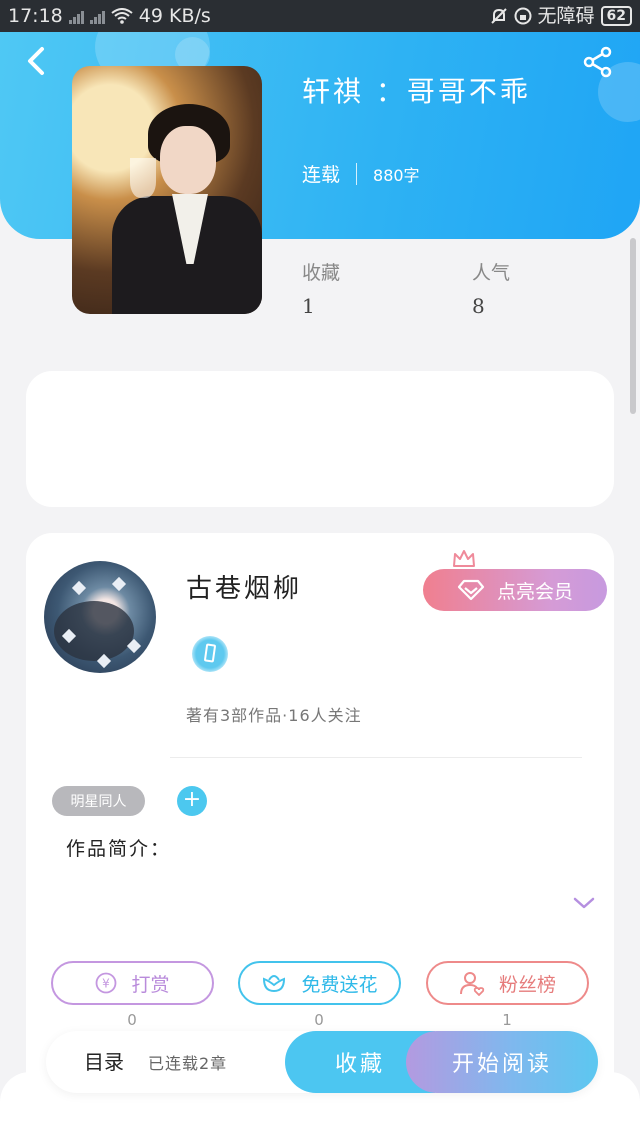 The width and height of the screenshot is (640, 1138). I want to click on reward-button: ¥ 打赏, so click(132, 983).